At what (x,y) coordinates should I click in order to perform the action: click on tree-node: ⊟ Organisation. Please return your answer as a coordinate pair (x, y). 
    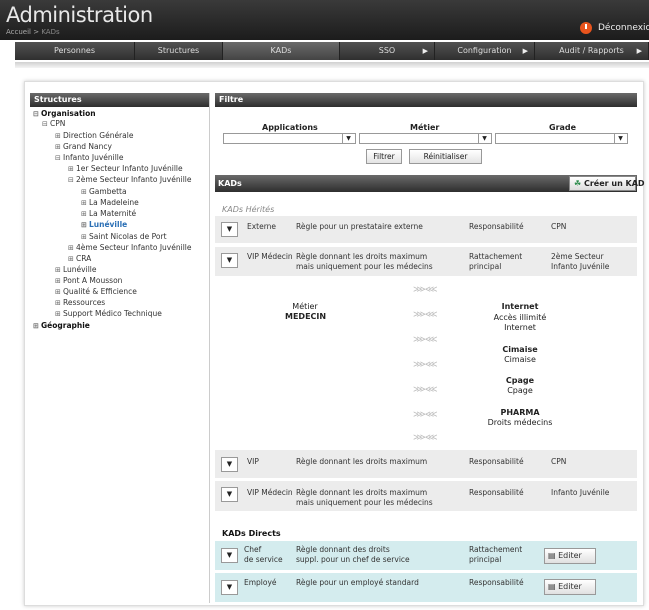
    Looking at the image, I should click on (64, 114).